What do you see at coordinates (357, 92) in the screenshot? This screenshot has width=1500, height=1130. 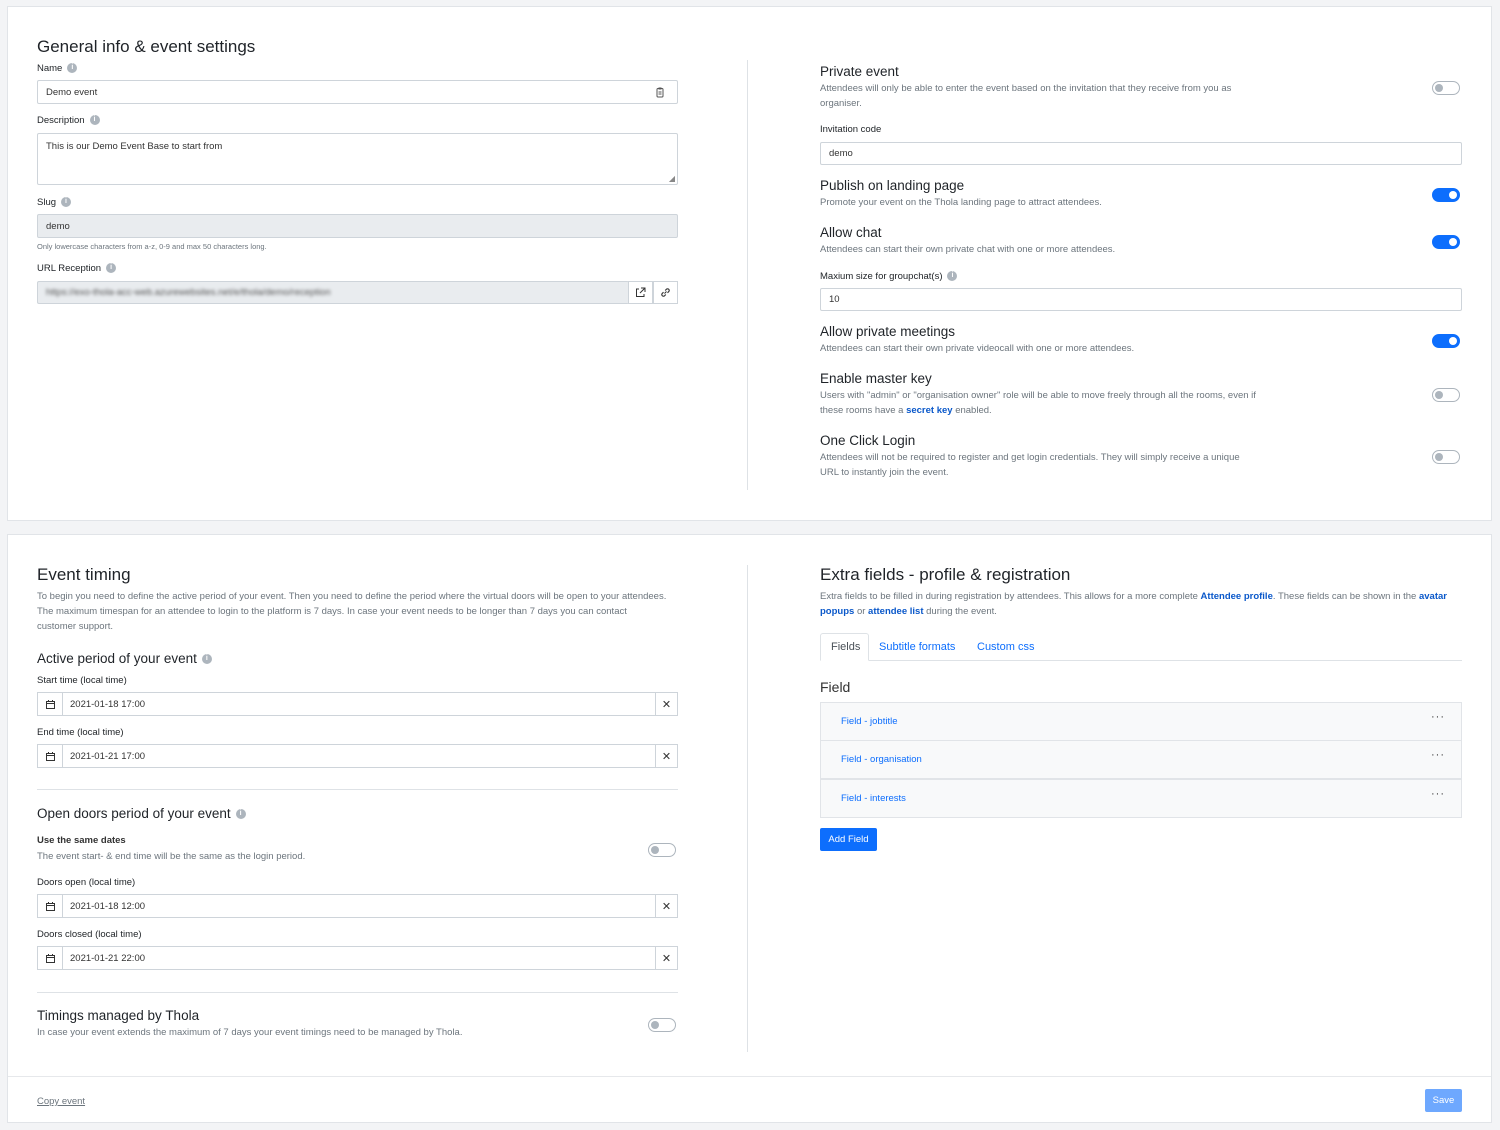 I see `name-input: Demo event` at bounding box center [357, 92].